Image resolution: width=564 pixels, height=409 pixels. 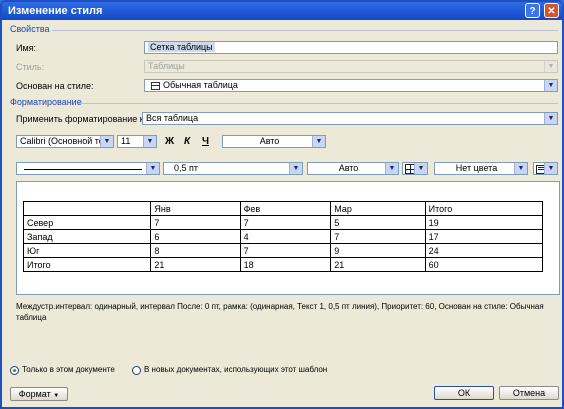 What do you see at coordinates (169, 141) in the screenshot?
I see `bold-button: Ж` at bounding box center [169, 141].